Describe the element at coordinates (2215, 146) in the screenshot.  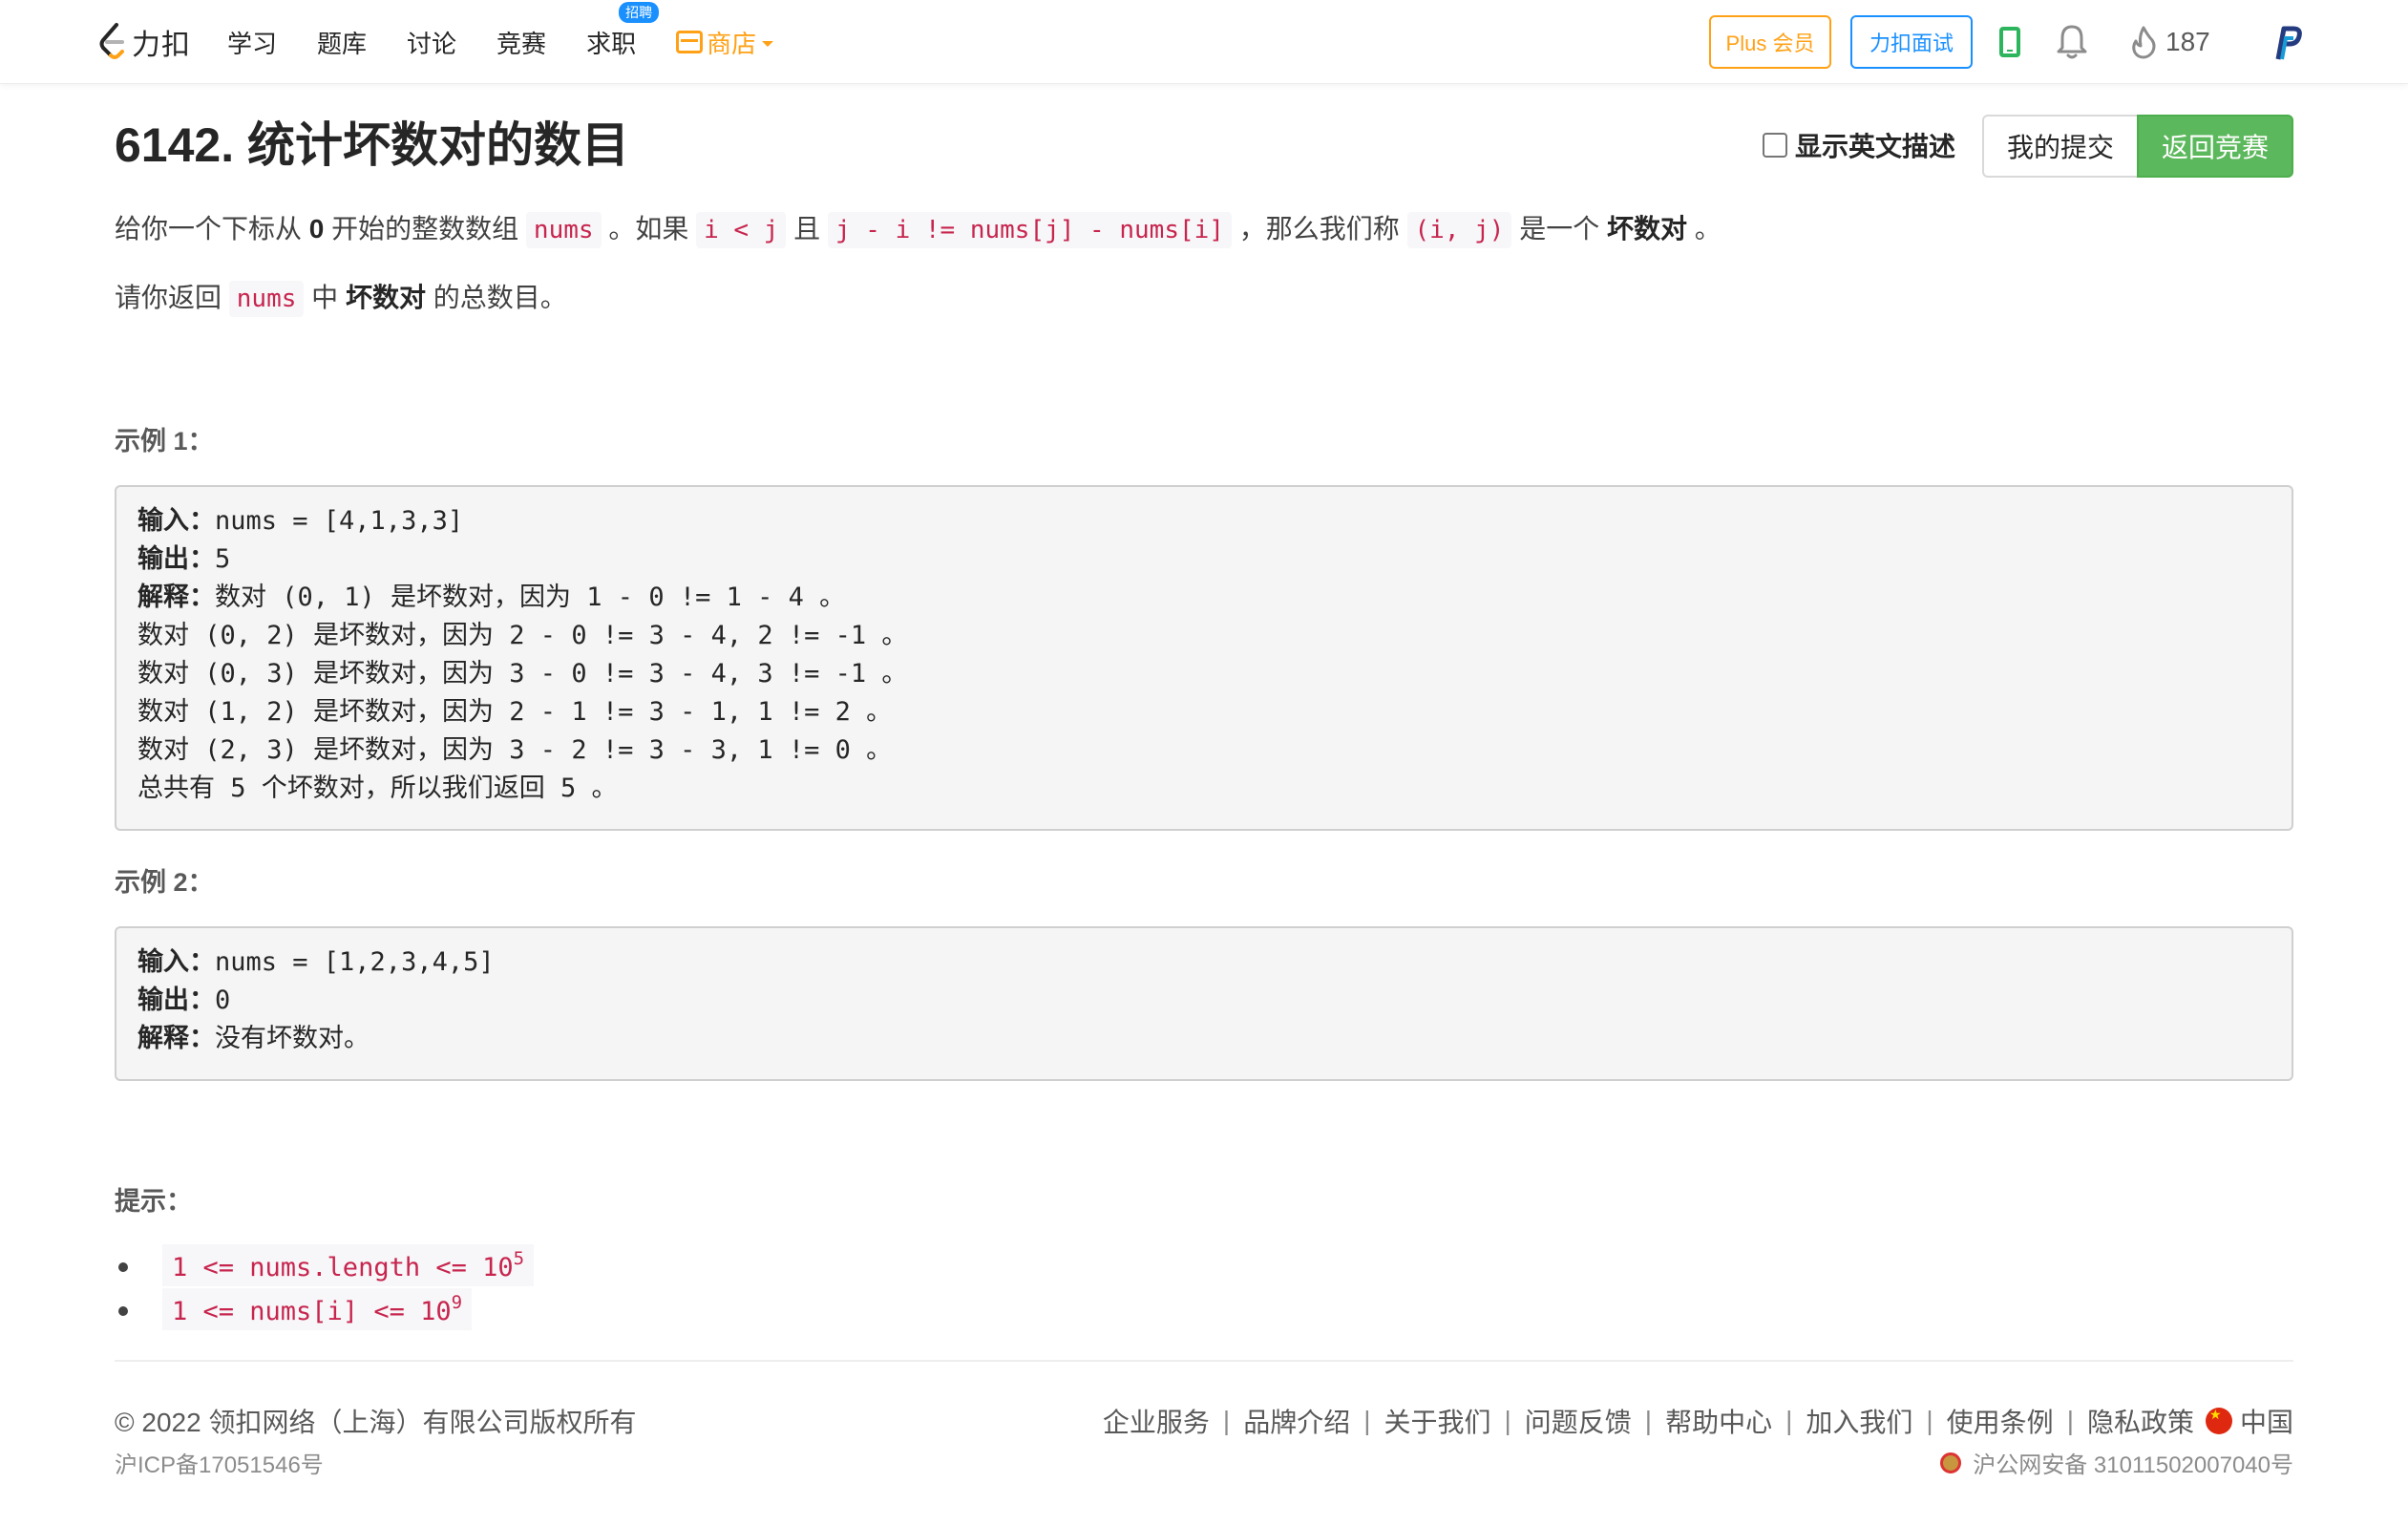
I see `back-to-contest-button: 返回竞赛` at that location.